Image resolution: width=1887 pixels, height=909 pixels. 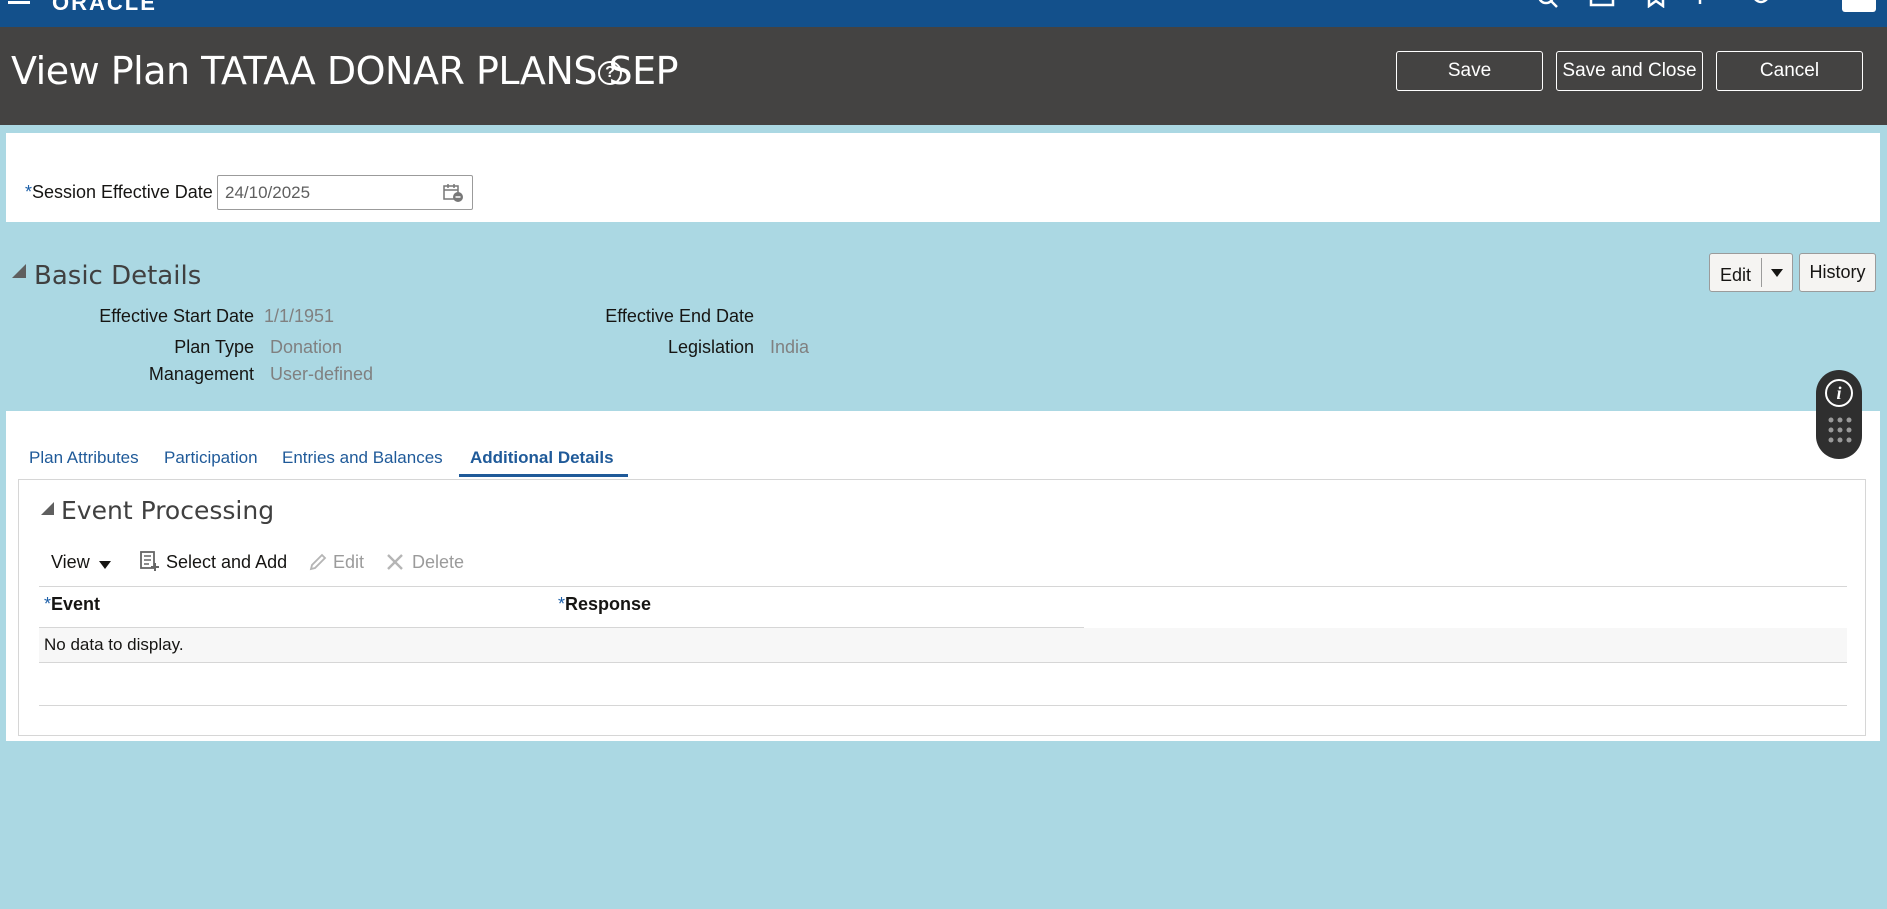 I want to click on column-header-response-label: Response, so click(x=608, y=604).